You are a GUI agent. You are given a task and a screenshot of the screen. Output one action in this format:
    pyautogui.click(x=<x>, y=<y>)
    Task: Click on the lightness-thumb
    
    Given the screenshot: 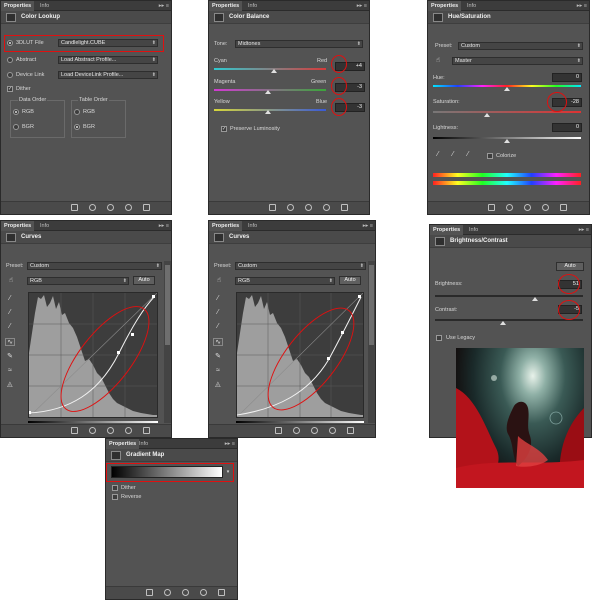 What is the action you would take?
    pyautogui.click(x=507, y=141)
    